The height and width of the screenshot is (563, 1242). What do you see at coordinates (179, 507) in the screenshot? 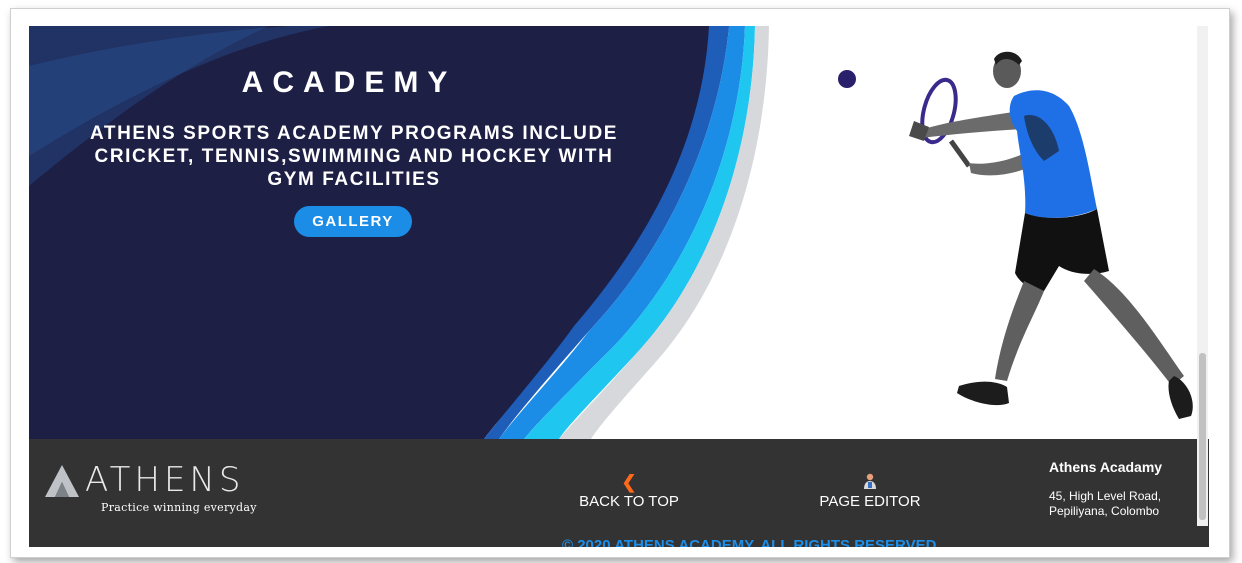
I see `logo-tagline: Practice winning everyday` at bounding box center [179, 507].